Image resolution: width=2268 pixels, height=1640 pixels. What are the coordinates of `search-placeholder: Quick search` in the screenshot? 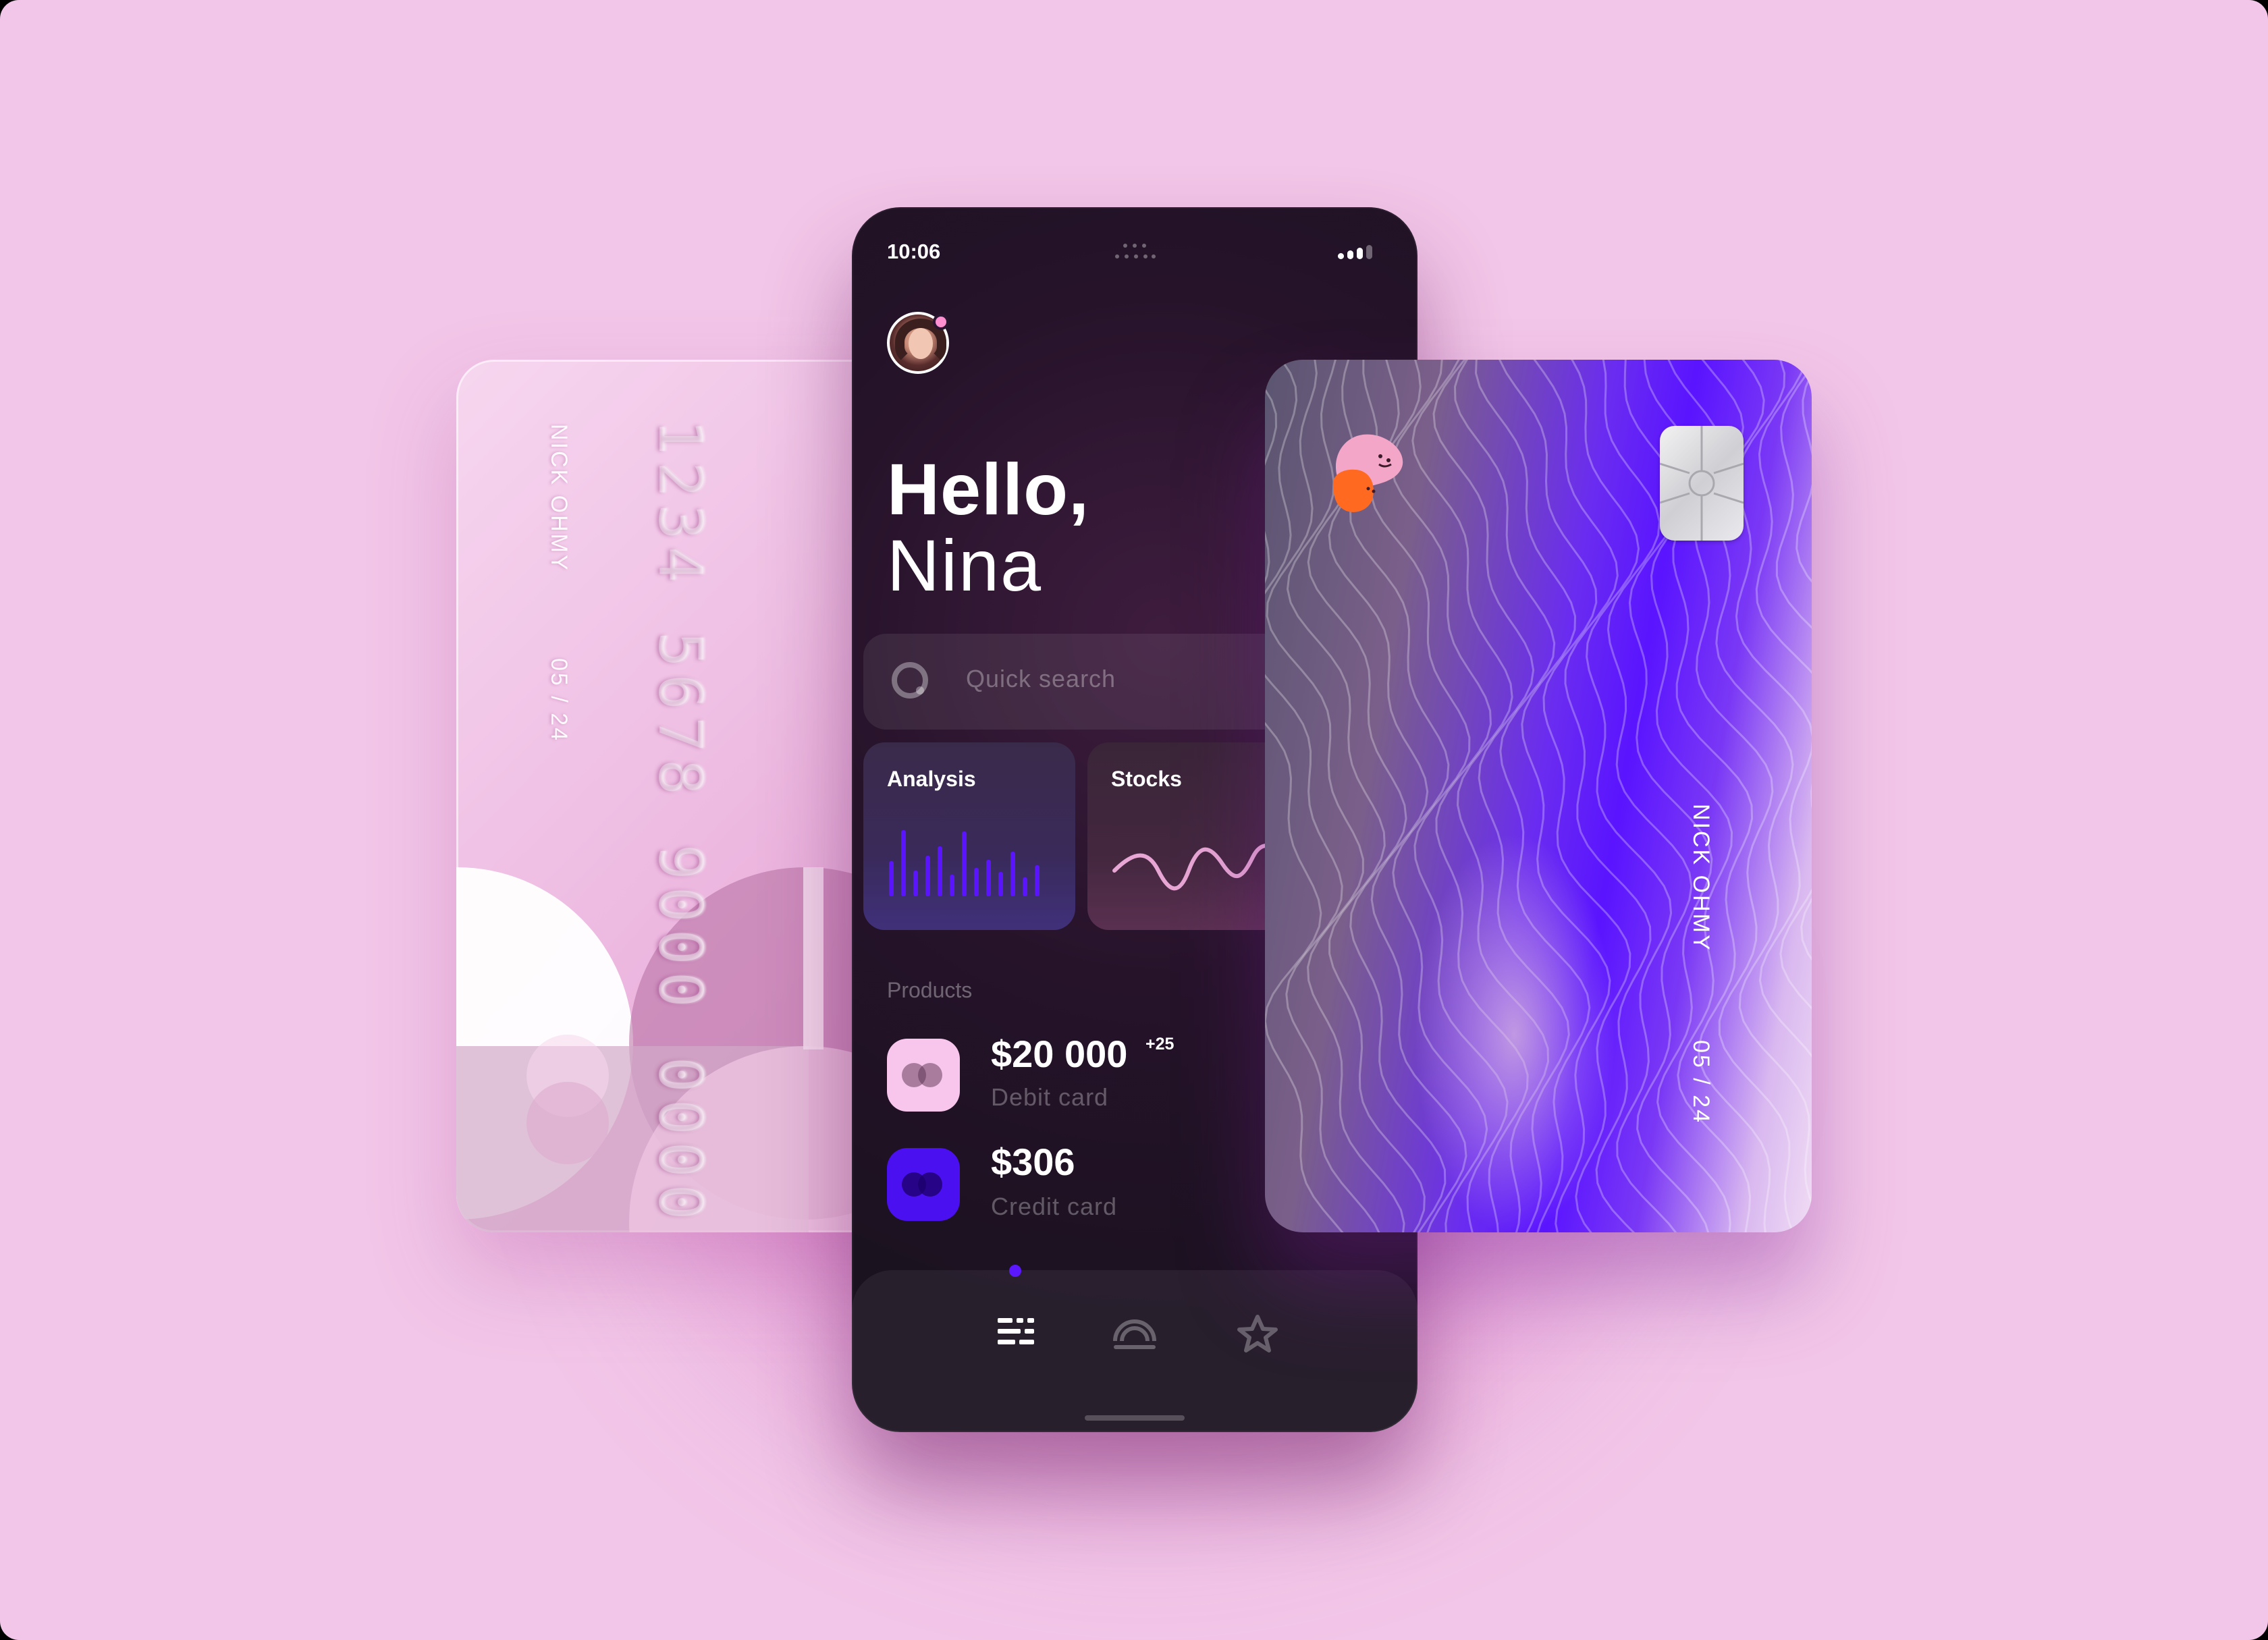 It's located at (1041, 679).